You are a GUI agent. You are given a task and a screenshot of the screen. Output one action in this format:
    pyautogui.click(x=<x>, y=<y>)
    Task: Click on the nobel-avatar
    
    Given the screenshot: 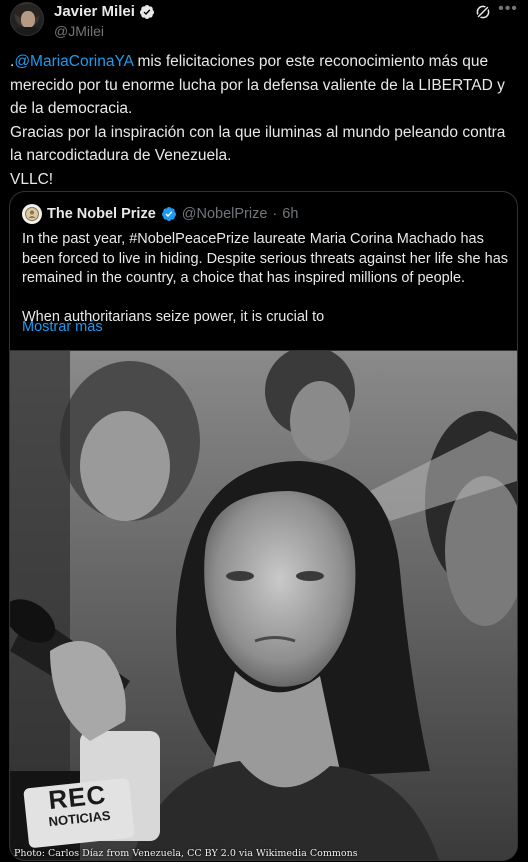 What is the action you would take?
    pyautogui.click(x=32, y=214)
    